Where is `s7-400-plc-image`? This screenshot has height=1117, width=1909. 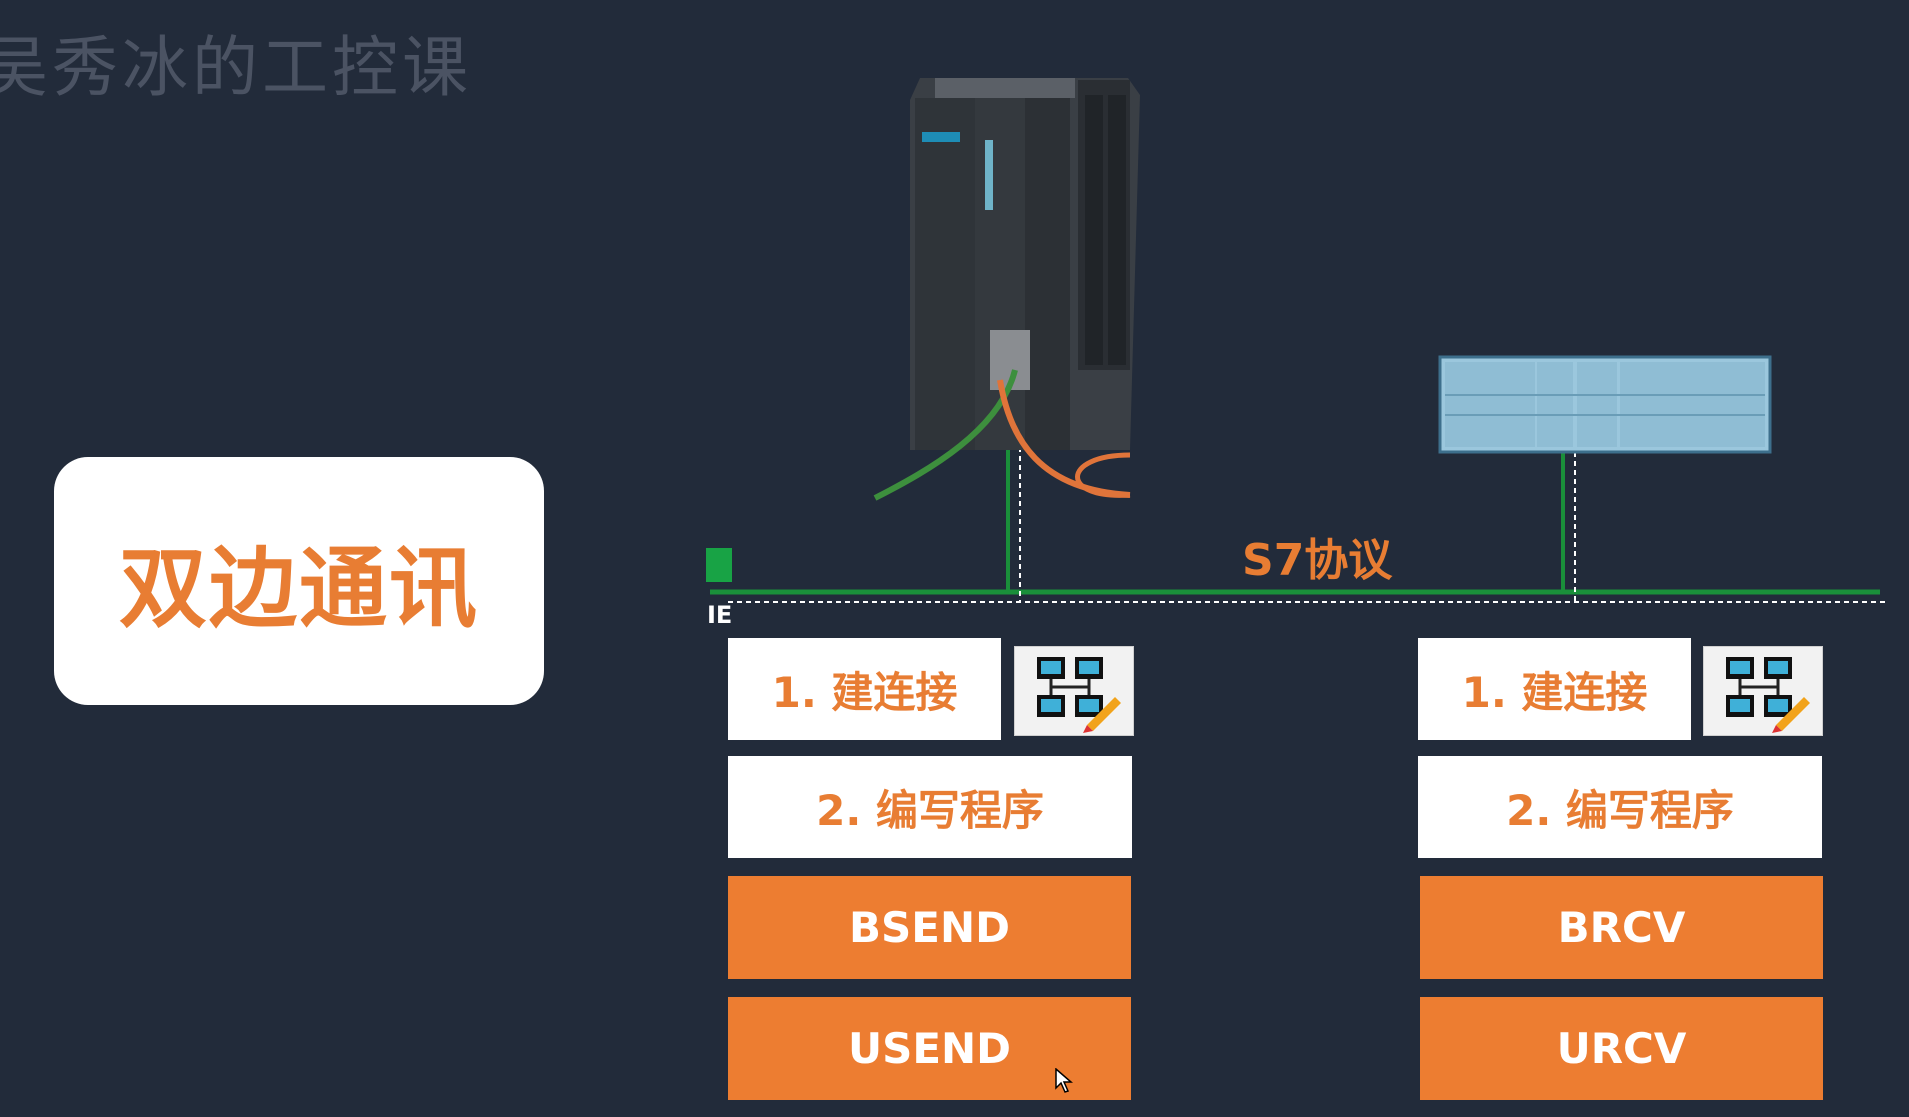 s7-400-plc-image is located at coordinates (1006, 289).